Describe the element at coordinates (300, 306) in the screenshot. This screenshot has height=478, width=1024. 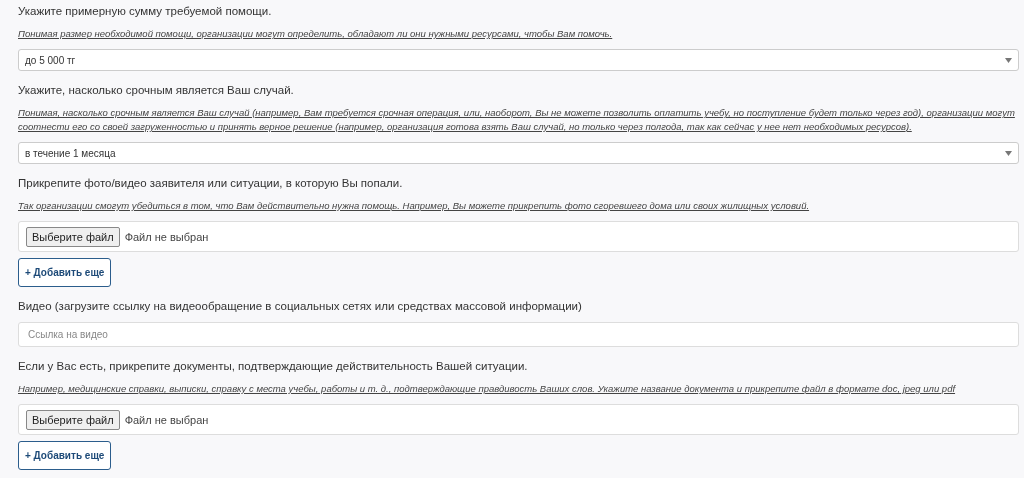
I see `field-label: Видео (загрузите ссылку на видеообращение в социальных сетях или средствах массовой информации)` at that location.